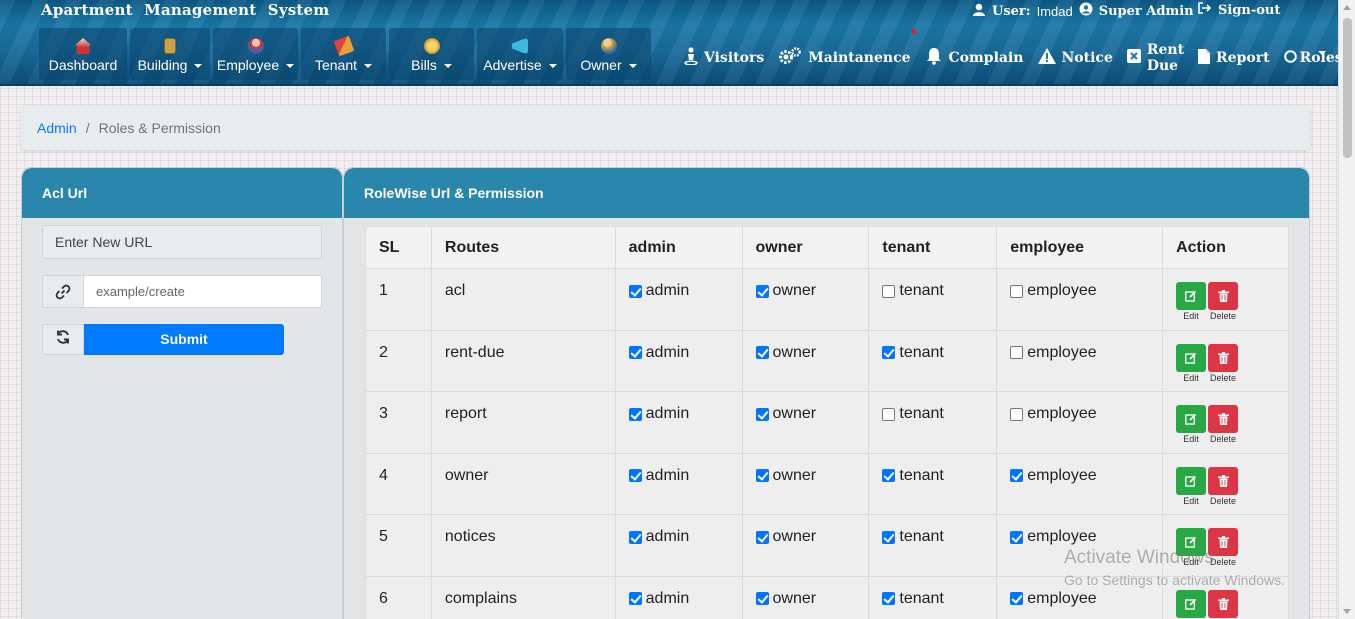  I want to click on nav-advertise: Advertise, so click(520, 54).